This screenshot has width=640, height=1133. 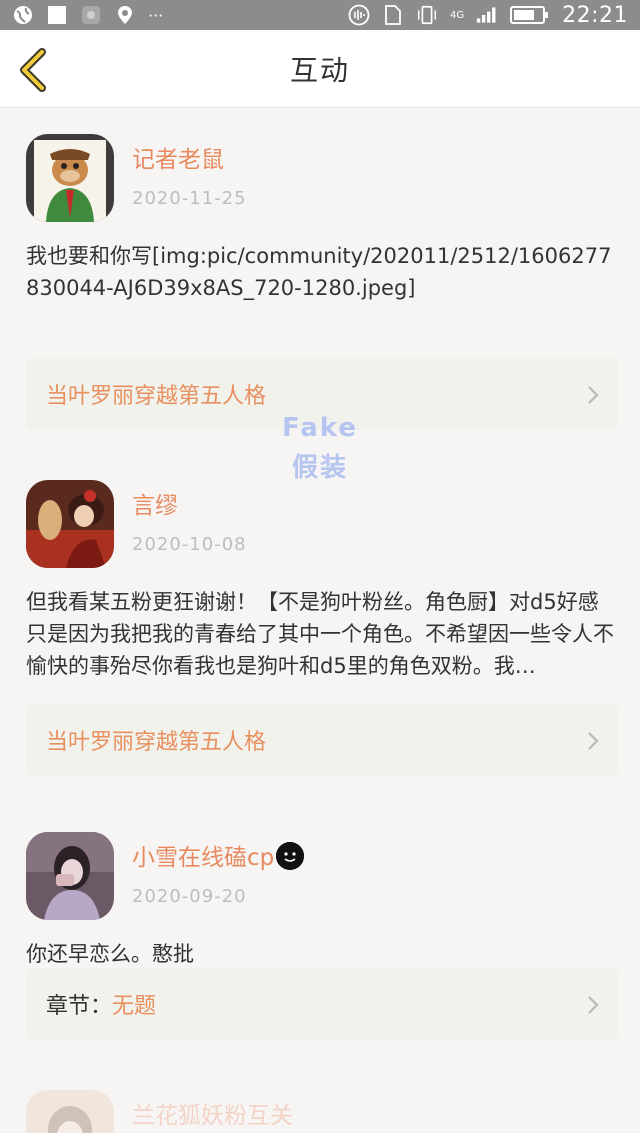 What do you see at coordinates (79, 1006) in the screenshot?
I see `chapter-prefix: 章节：` at bounding box center [79, 1006].